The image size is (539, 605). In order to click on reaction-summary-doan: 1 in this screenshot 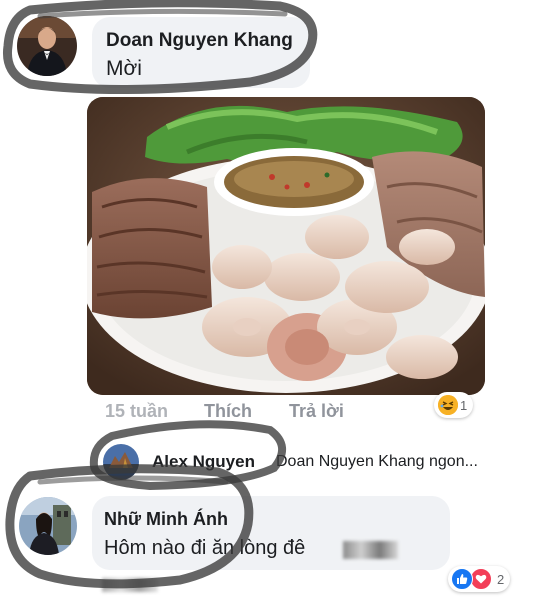, I will do `click(454, 405)`.